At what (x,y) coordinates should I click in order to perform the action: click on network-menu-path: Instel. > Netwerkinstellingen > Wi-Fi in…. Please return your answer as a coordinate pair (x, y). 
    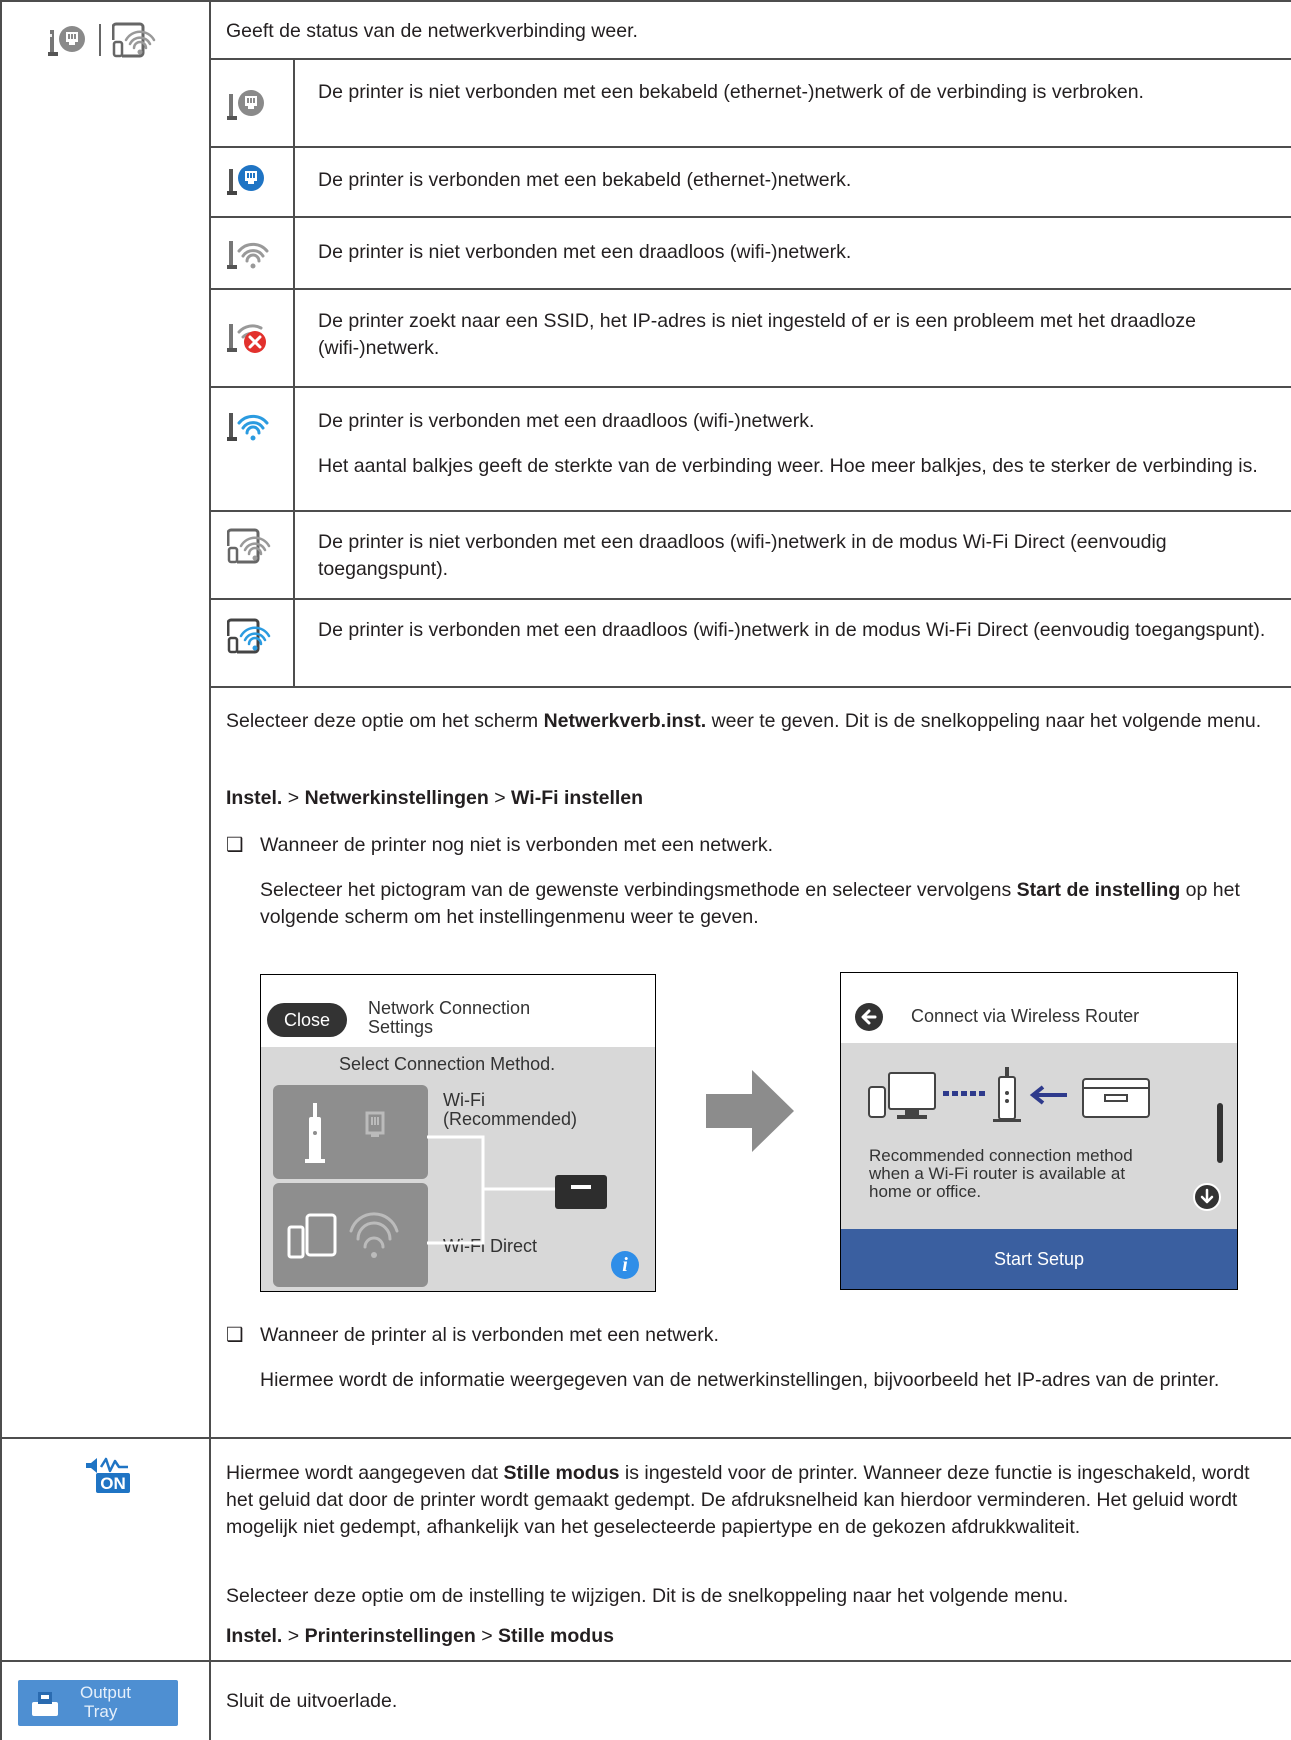
    Looking at the image, I should click on (435, 798).